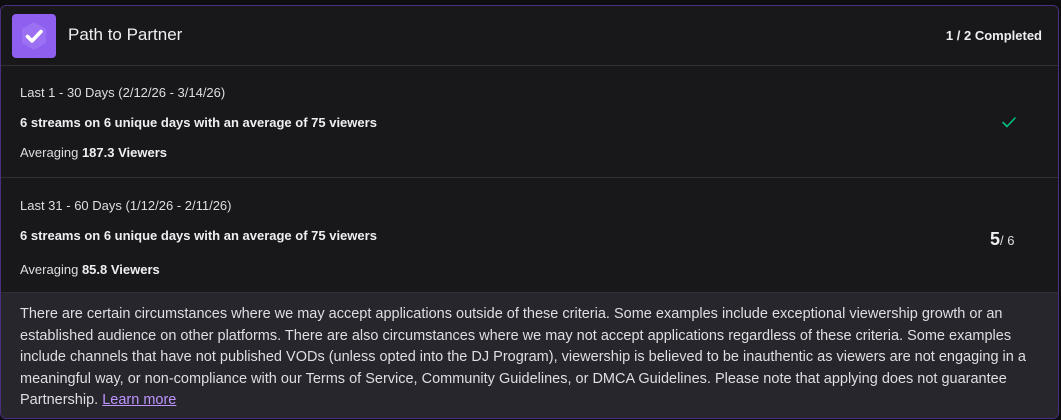  Describe the element at coordinates (529, 36) in the screenshot. I see `card-header: Path to Partner 1 / 2 Completed` at that location.